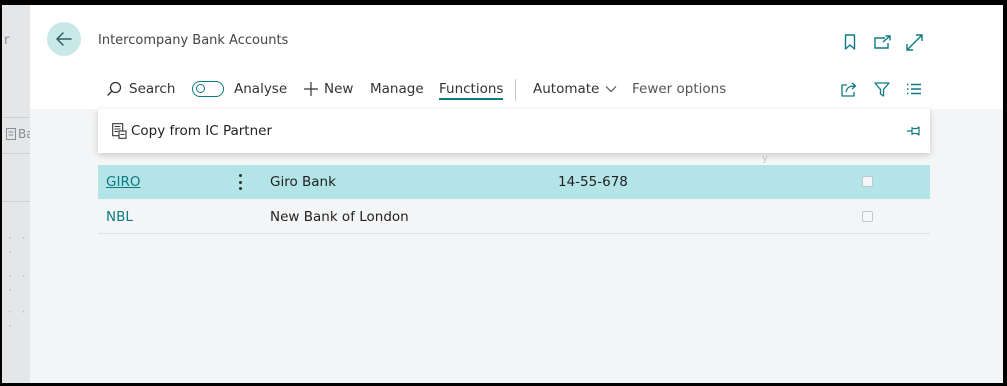 This screenshot has width=1007, height=386. I want to click on bookmark-button, so click(850, 42).